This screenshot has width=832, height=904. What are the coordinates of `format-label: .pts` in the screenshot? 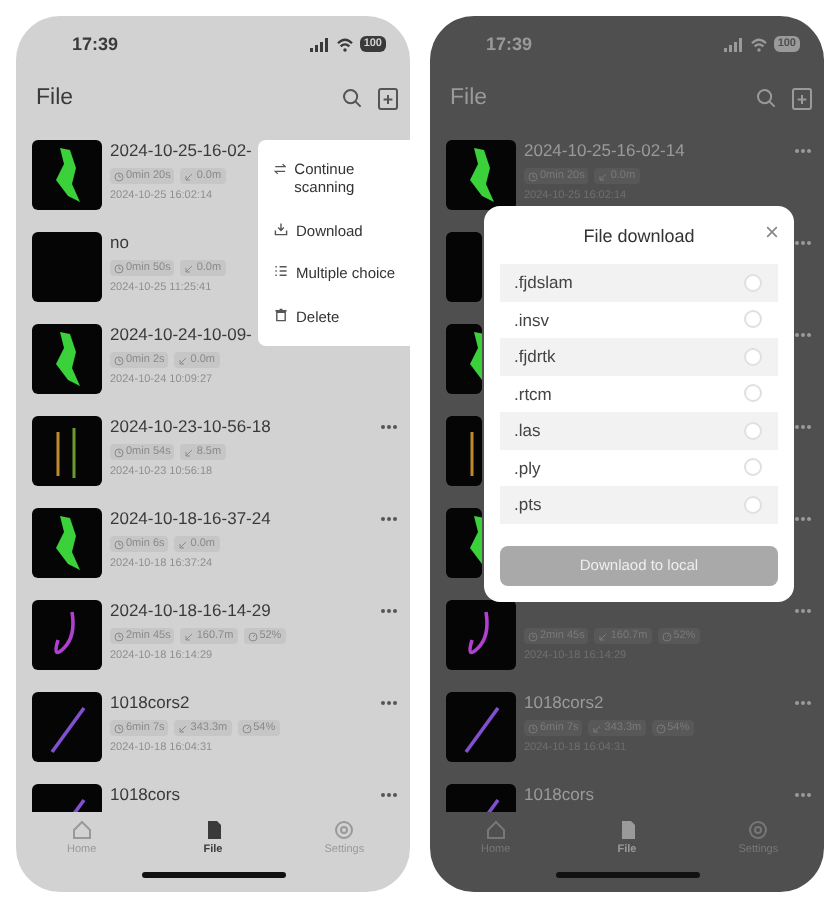 It's located at (528, 504).